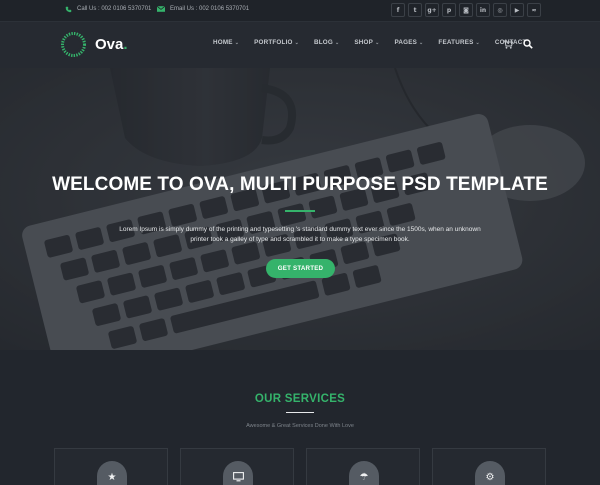 The width and height of the screenshot is (600, 485). What do you see at coordinates (300, 399) in the screenshot?
I see `services-title: OUR SERVICES` at bounding box center [300, 399].